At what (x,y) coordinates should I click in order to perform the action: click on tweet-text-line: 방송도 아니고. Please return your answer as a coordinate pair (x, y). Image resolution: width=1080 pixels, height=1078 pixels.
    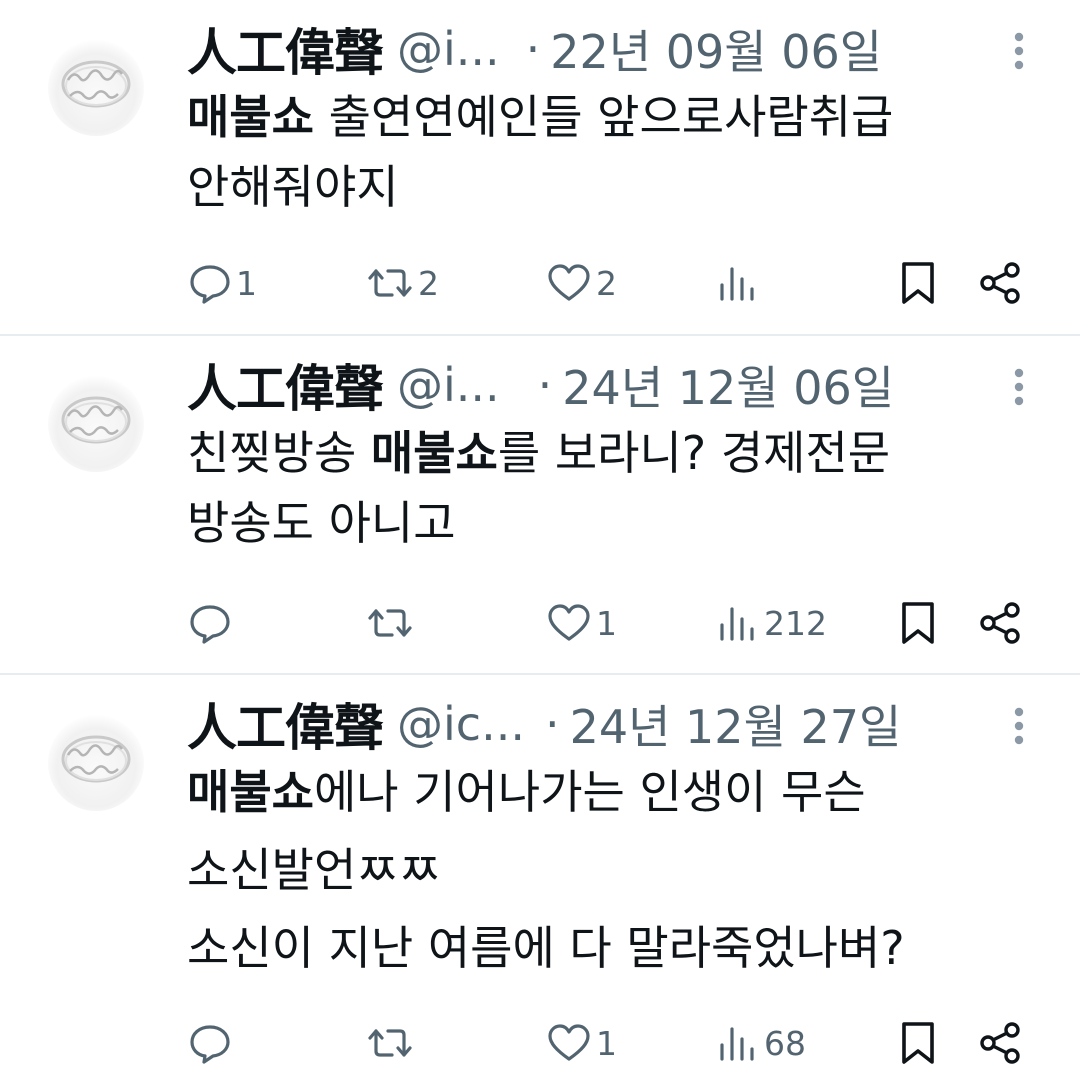
    Looking at the image, I should click on (617, 523).